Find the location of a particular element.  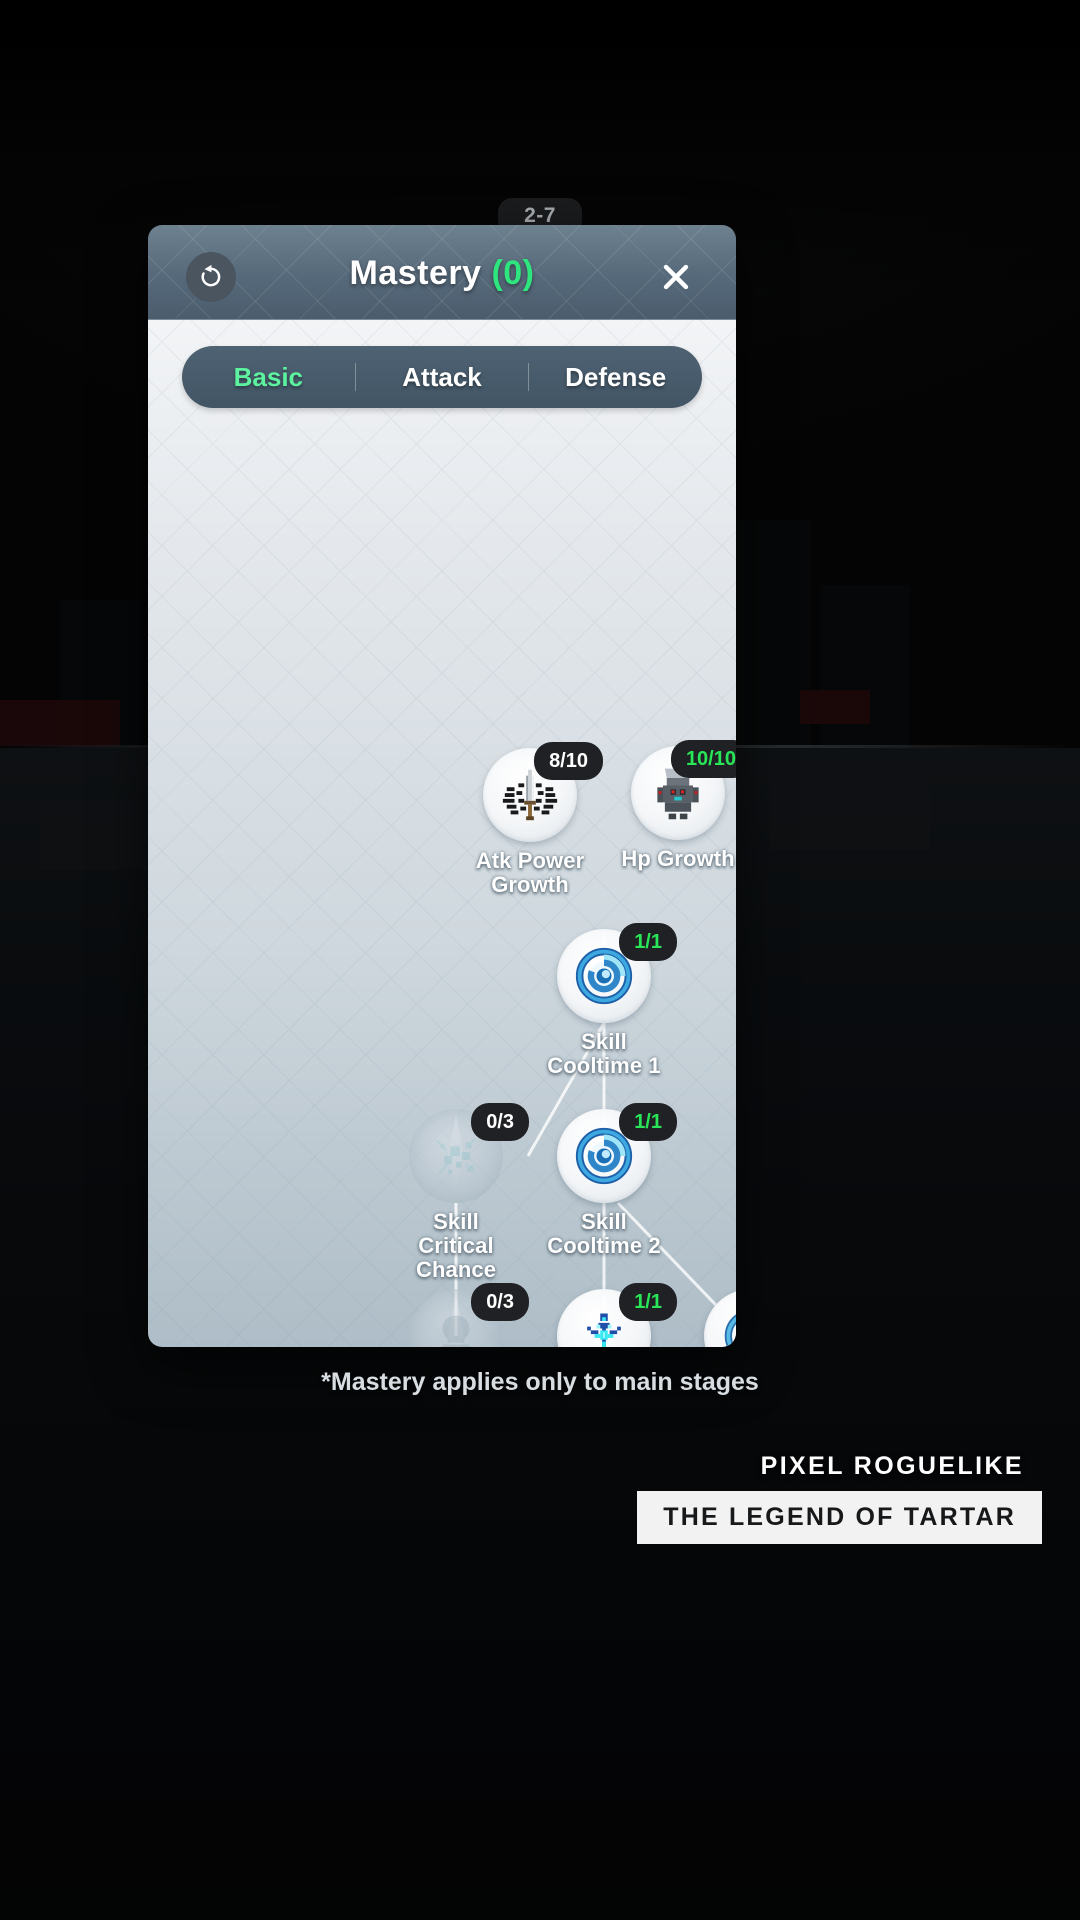

skill-icon-disc: 8/10 is located at coordinates (543, 792).